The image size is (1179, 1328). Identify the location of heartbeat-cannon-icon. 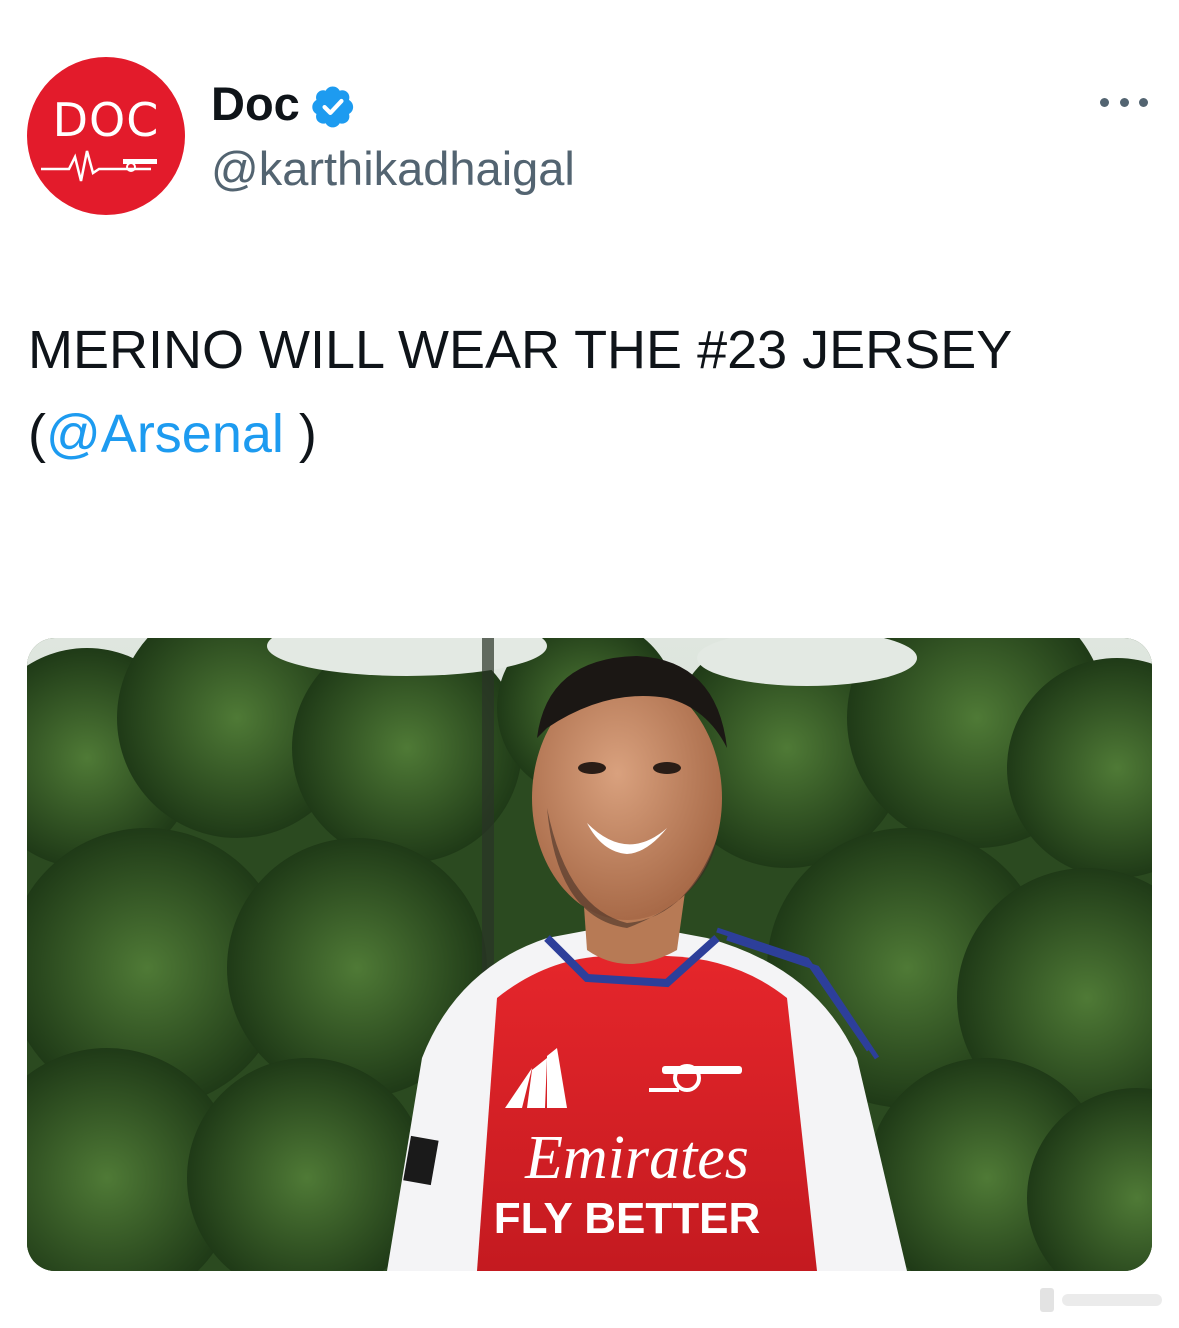
(99, 166).